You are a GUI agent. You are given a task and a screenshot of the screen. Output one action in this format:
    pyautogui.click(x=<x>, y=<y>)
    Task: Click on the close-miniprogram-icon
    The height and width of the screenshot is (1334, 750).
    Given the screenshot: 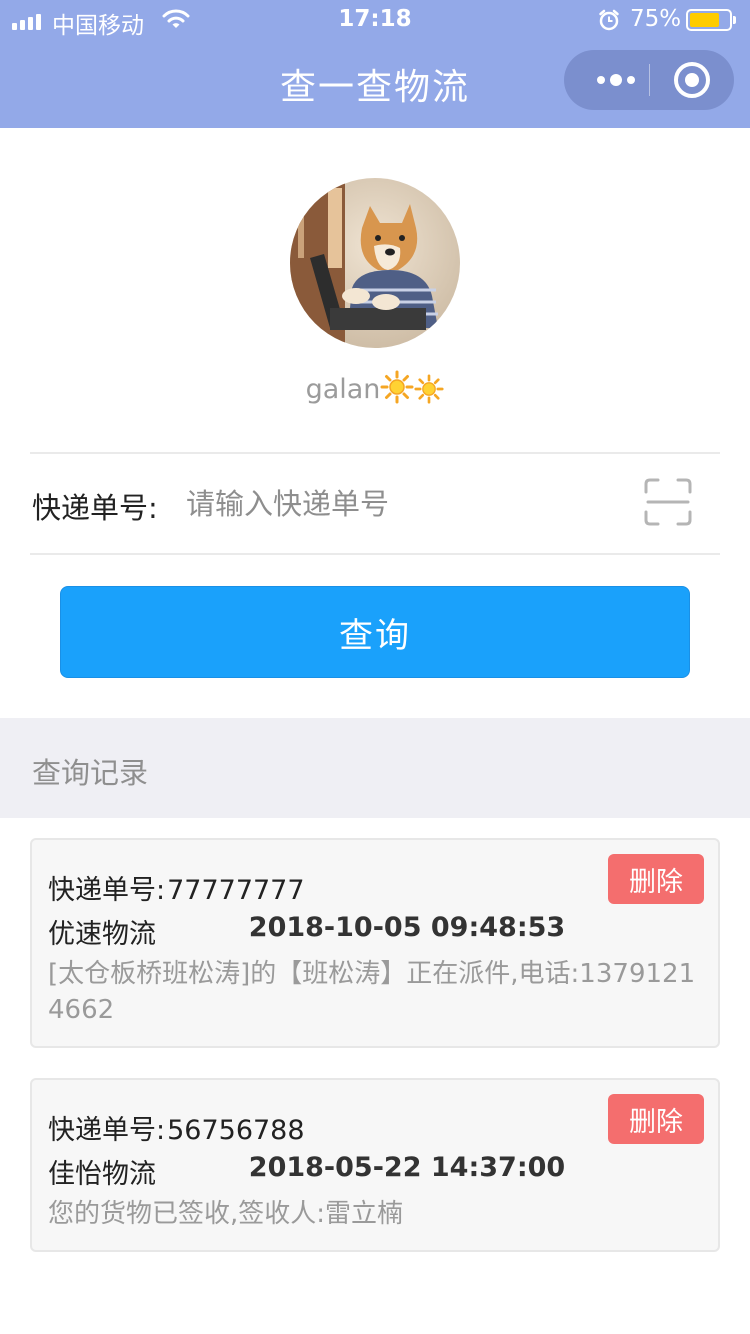 What is the action you would take?
    pyautogui.click(x=692, y=80)
    